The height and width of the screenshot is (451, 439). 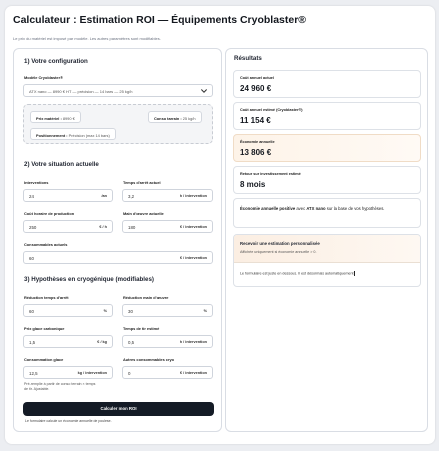 What do you see at coordinates (31, 258) in the screenshot?
I see `consumables-value: 60` at bounding box center [31, 258].